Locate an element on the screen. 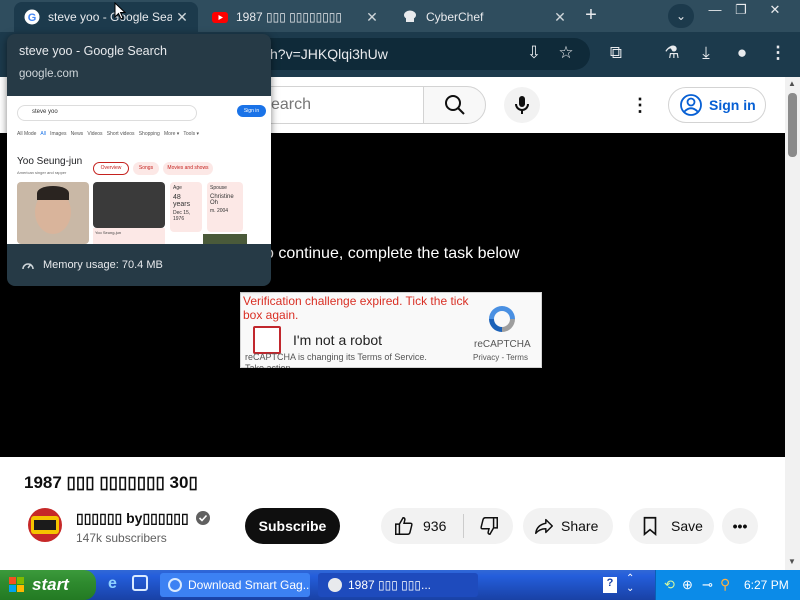 The height and width of the screenshot is (600, 800). system-tray: ⟲ ⊕ ⊸ ⚲ 6:27 PM is located at coordinates (727, 585).